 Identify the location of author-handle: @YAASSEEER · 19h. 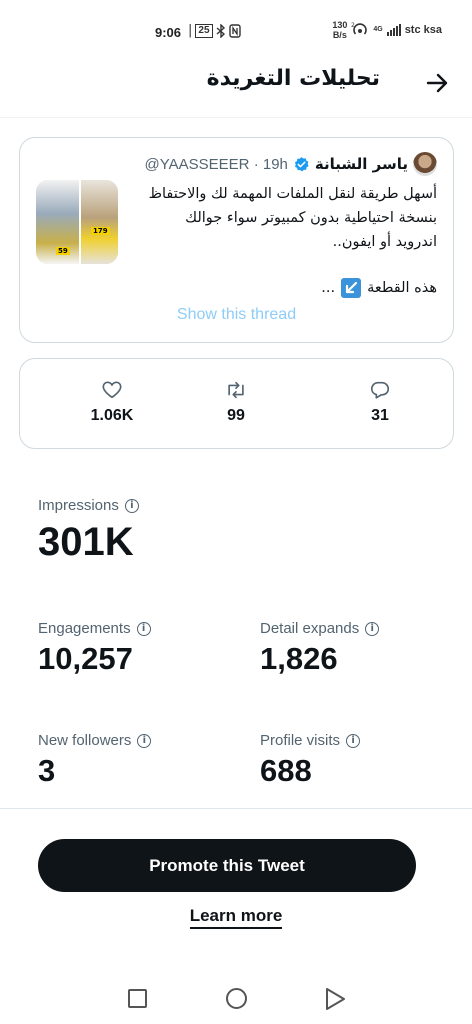
(216, 164).